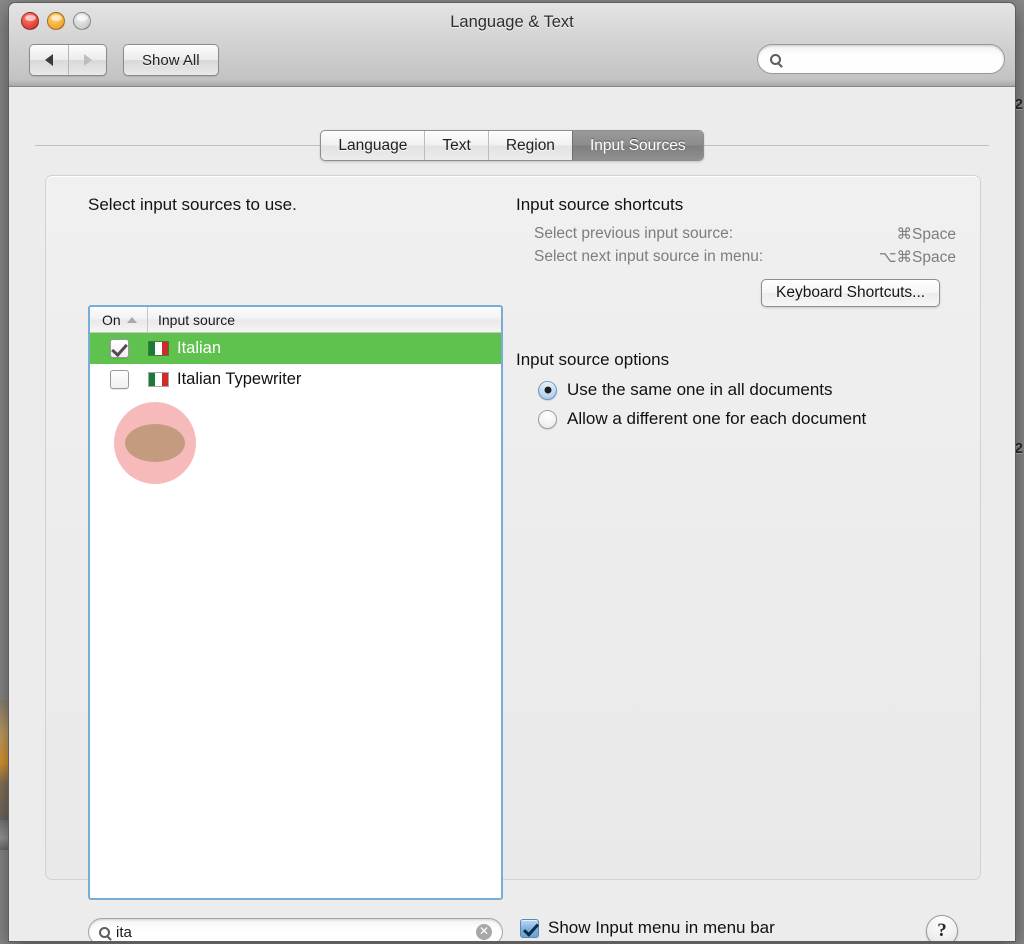  I want to click on radio-button-selected-icon, so click(547, 390).